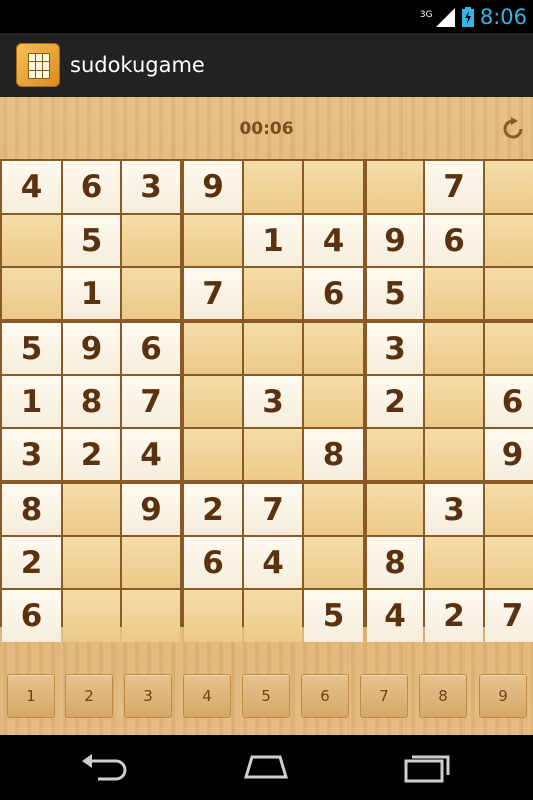 The width and height of the screenshot is (533, 800). I want to click on sudoku-cell-r5c2: 8, so click(91, 401).